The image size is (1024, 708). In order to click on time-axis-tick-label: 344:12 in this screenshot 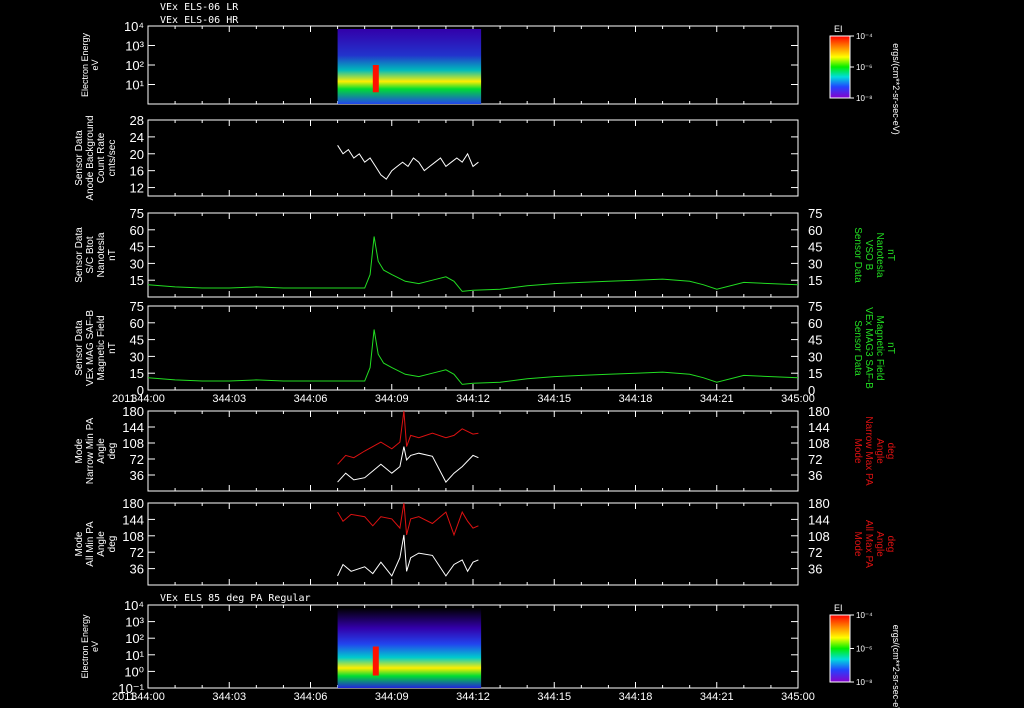, I will do `click(473, 697)`.